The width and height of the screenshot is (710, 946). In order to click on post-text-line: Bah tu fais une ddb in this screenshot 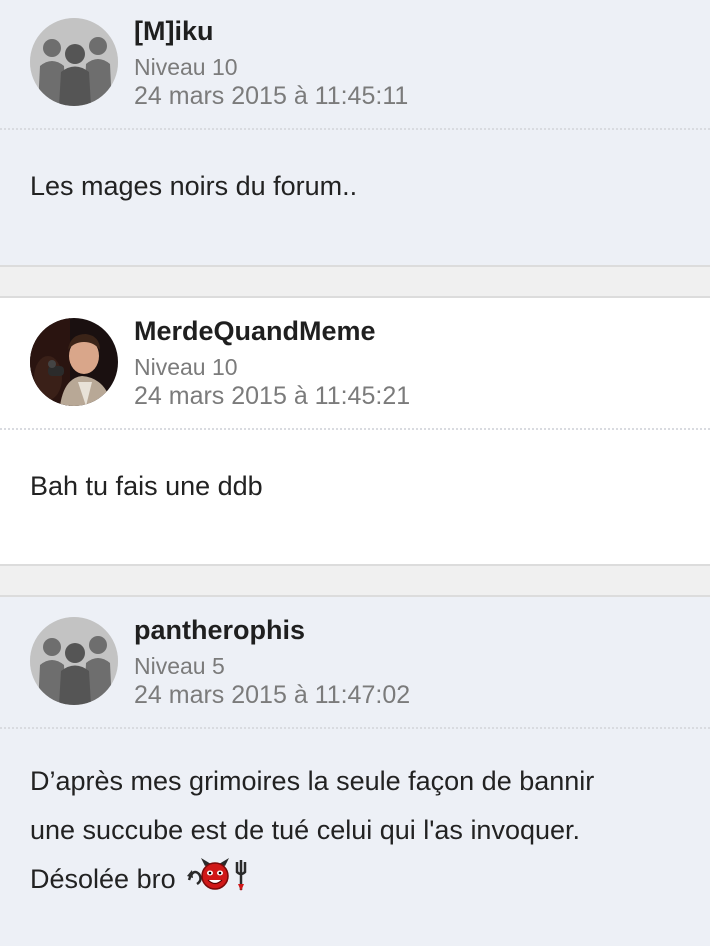, I will do `click(146, 486)`.